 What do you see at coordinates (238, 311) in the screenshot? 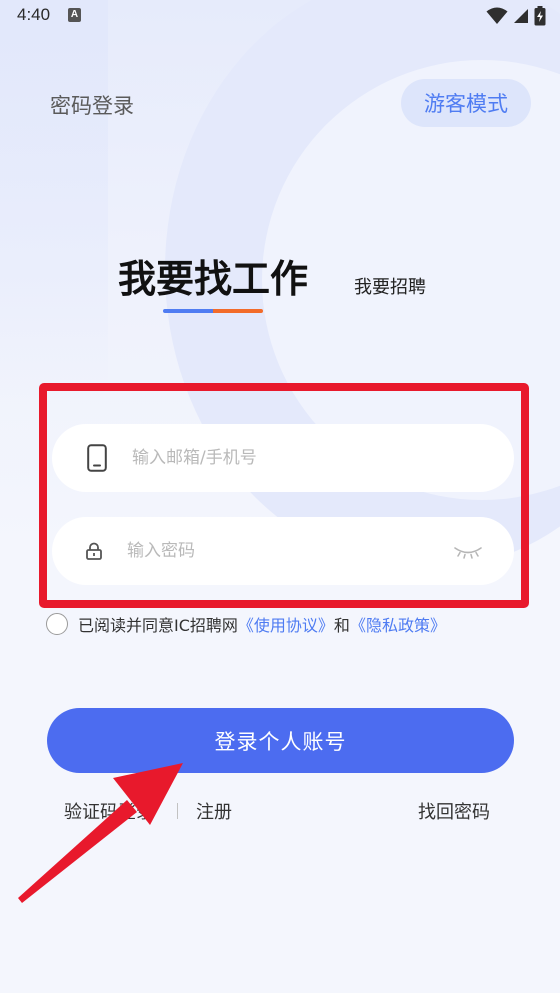
I see `tab-indicator-orange` at bounding box center [238, 311].